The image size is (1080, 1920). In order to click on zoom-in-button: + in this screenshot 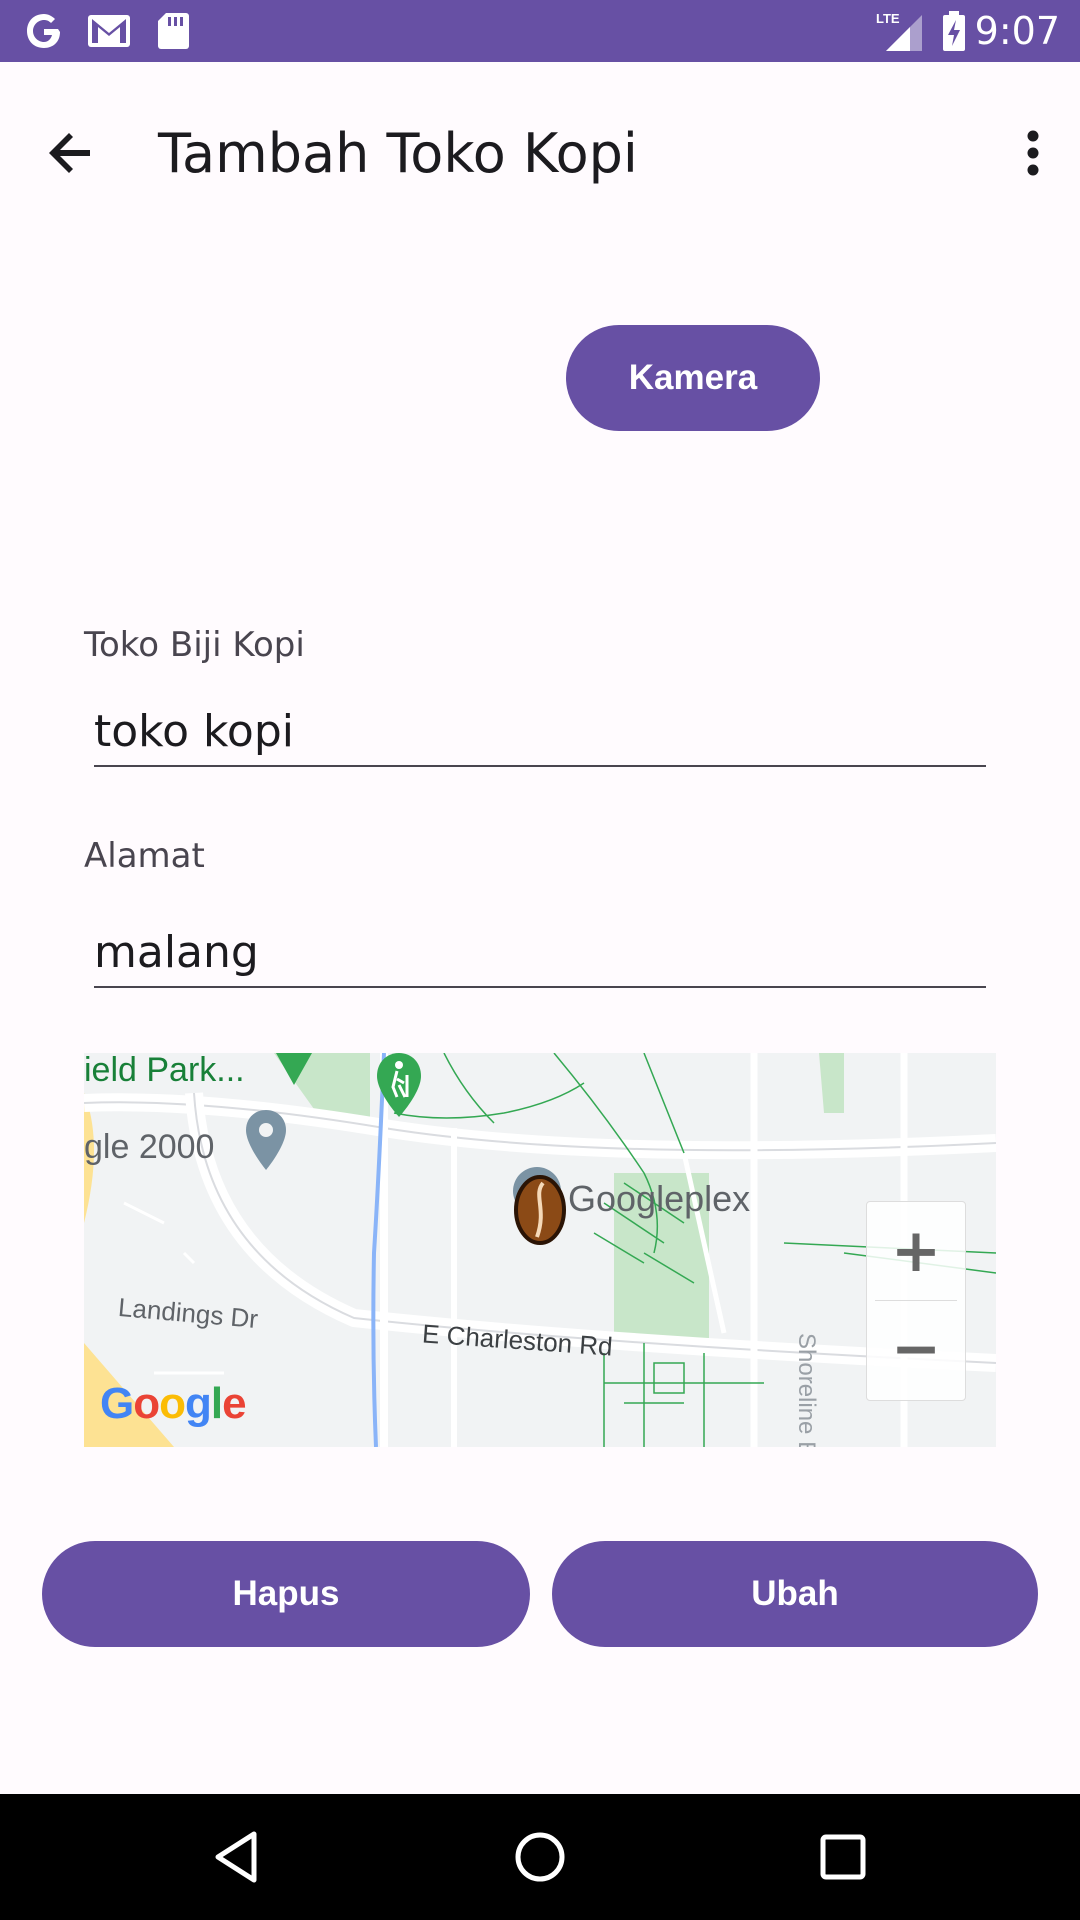, I will do `click(916, 1251)`.